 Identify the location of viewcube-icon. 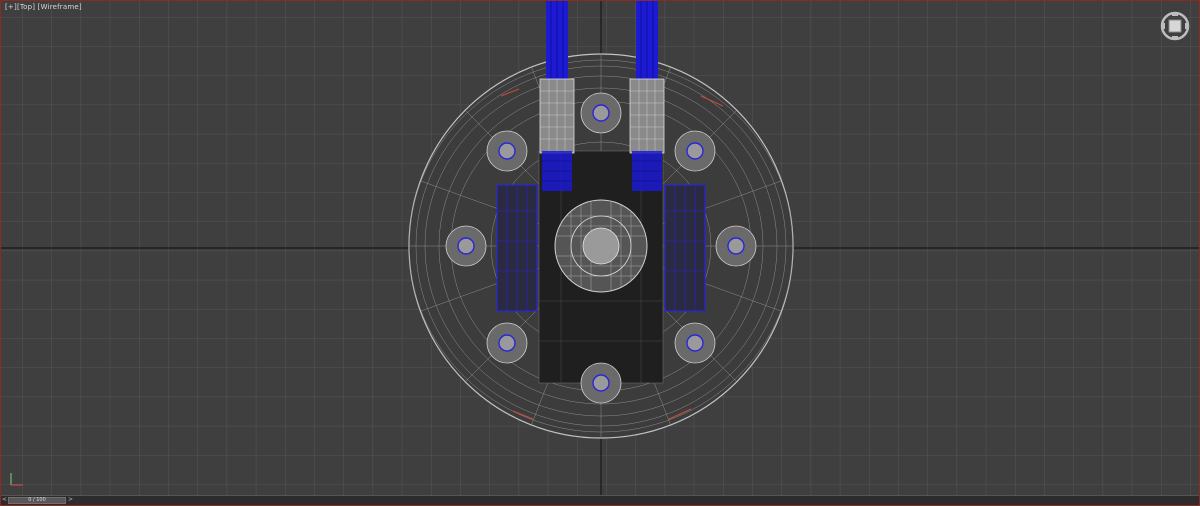
(1175, 26).